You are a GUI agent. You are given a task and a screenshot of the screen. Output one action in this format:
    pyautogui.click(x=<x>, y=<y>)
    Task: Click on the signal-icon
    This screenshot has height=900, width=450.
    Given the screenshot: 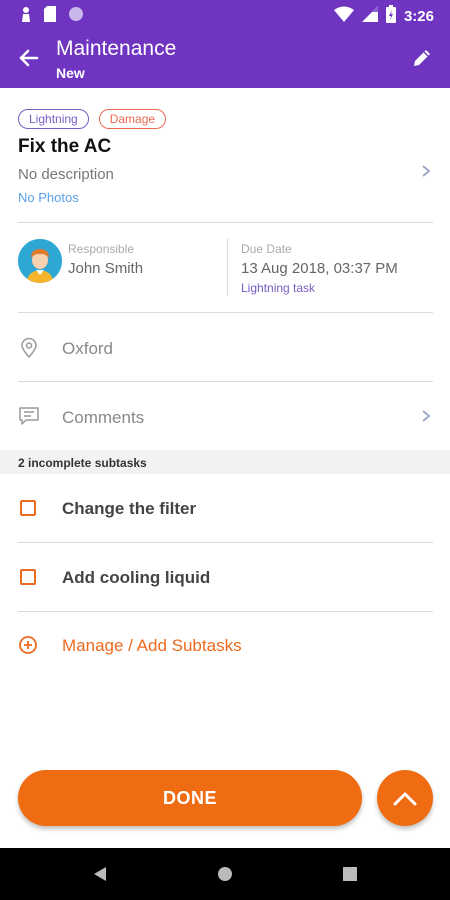 What is the action you would take?
    pyautogui.click(x=369, y=16)
    